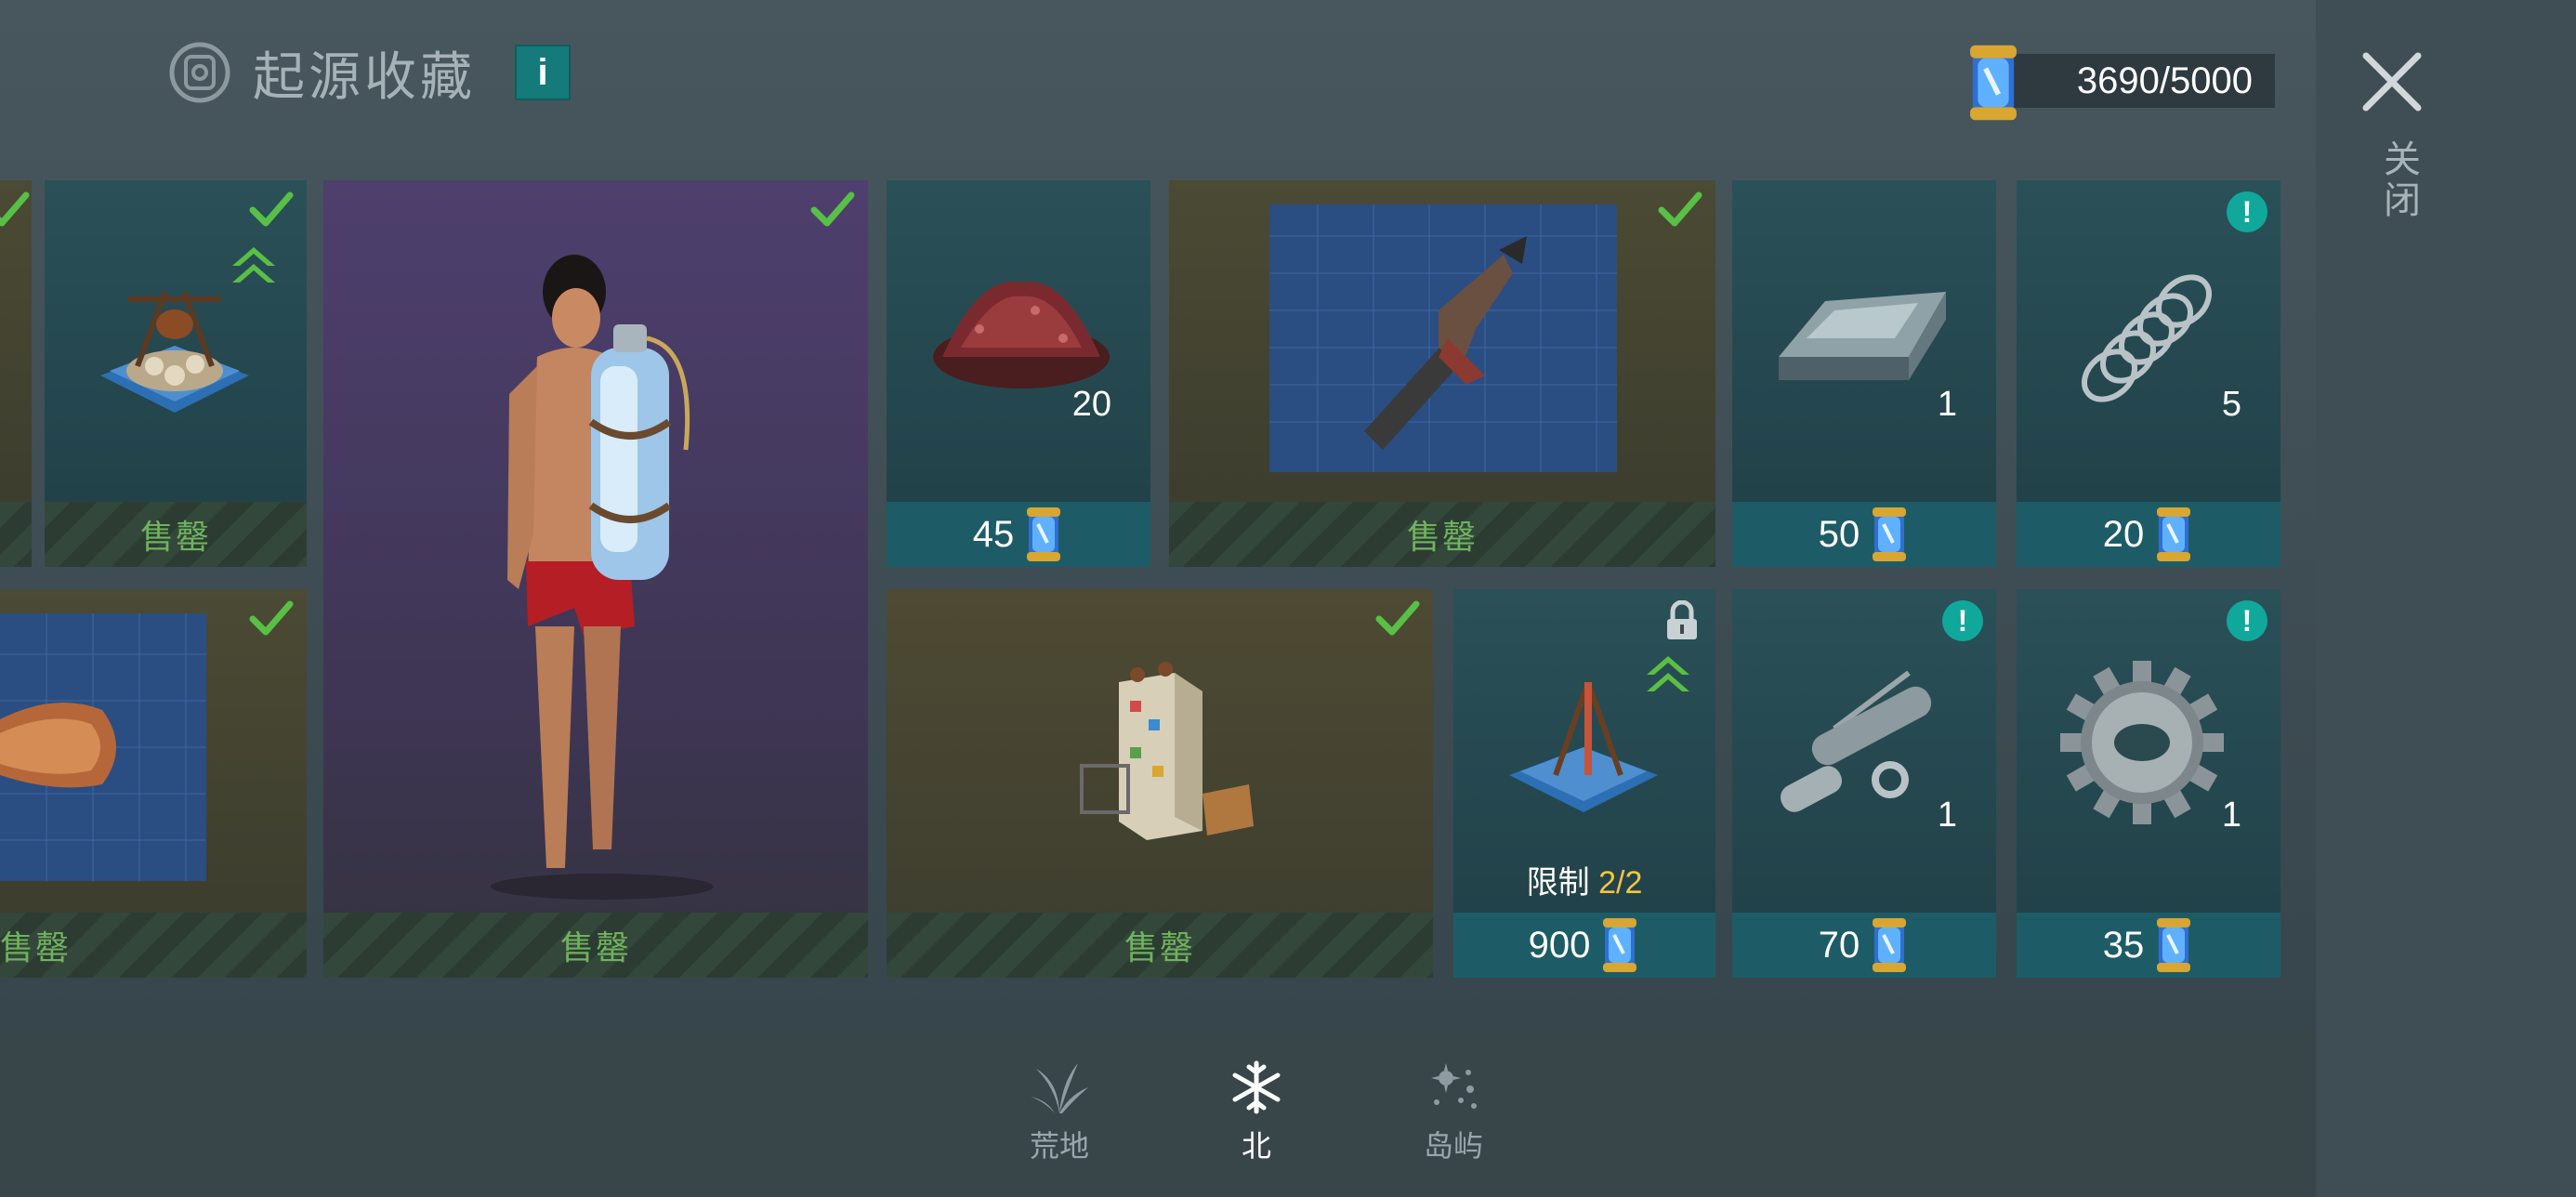 The height and width of the screenshot is (1197, 2576). What do you see at coordinates (2231, 404) in the screenshot?
I see `item-quantity: 5` at bounding box center [2231, 404].